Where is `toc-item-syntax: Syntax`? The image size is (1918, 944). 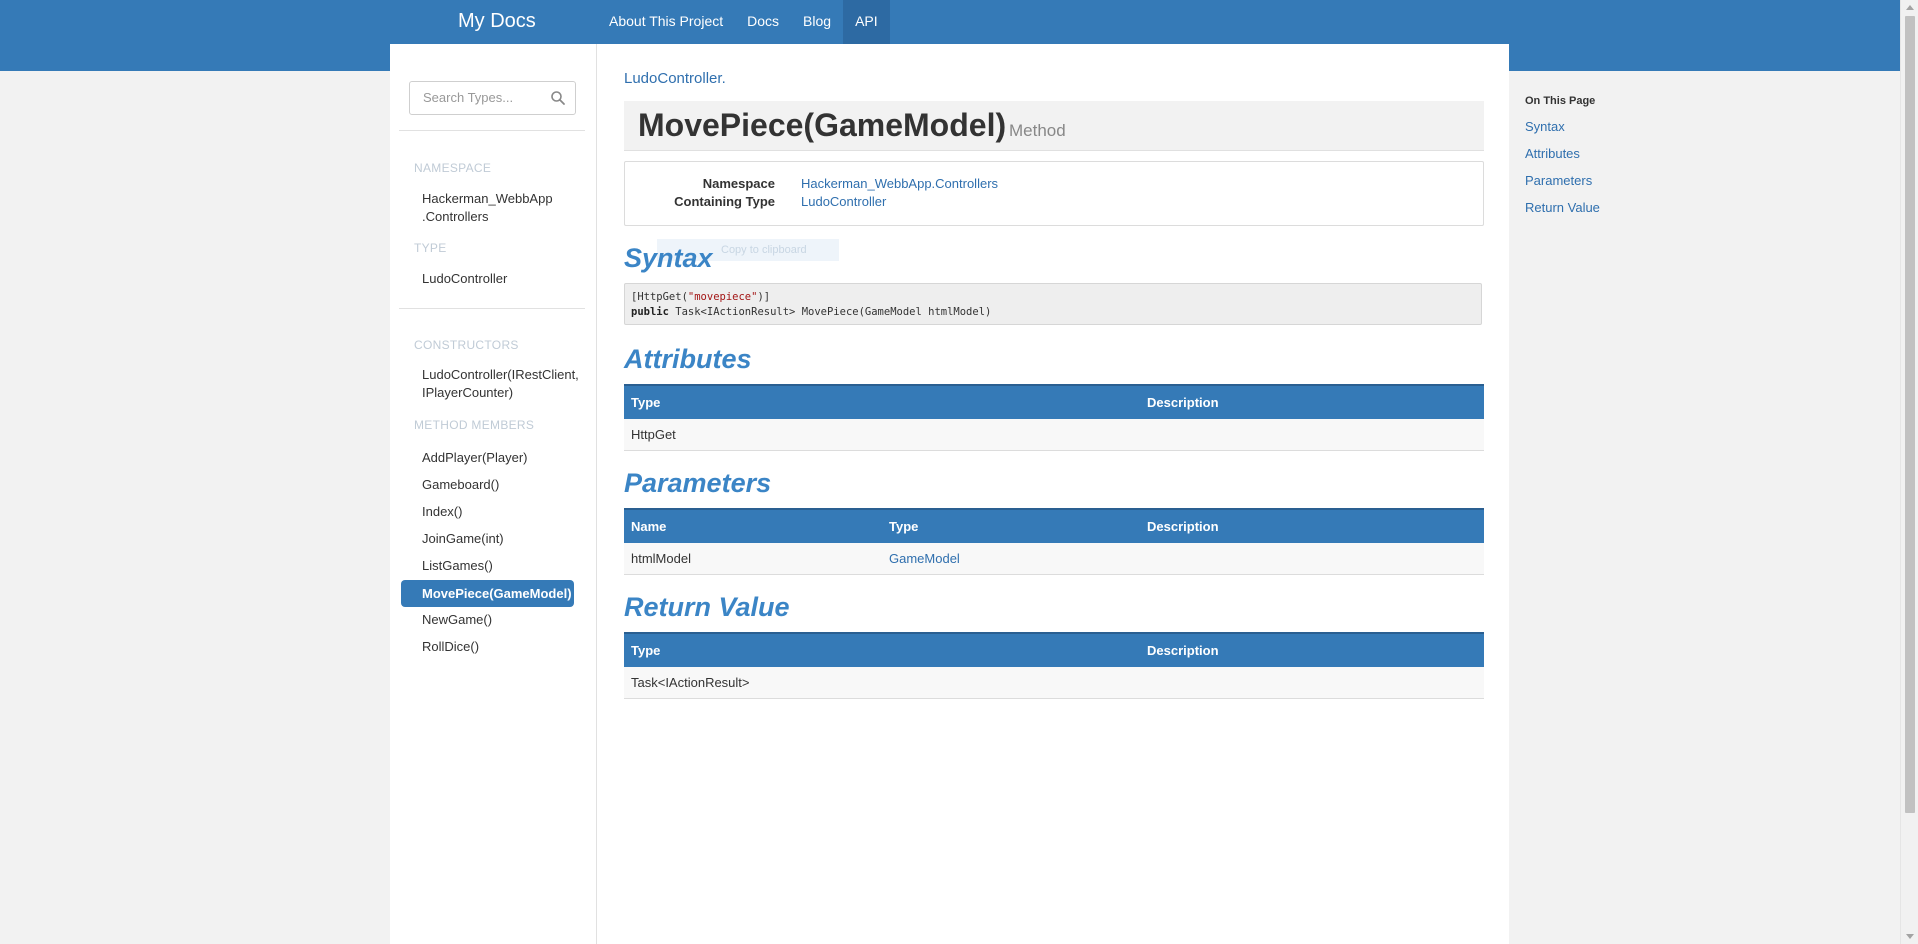
toc-item-syntax: Syntax is located at coordinates (1562, 126).